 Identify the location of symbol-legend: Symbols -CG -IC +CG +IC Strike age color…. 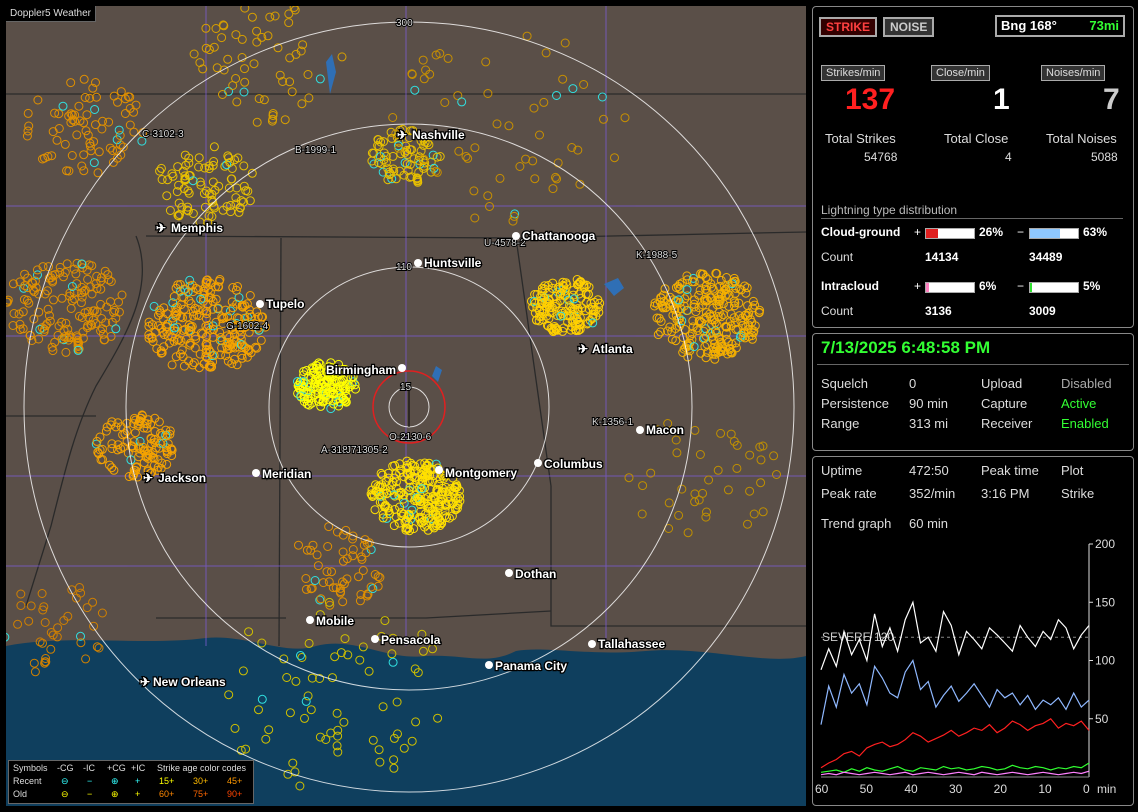
(131, 782).